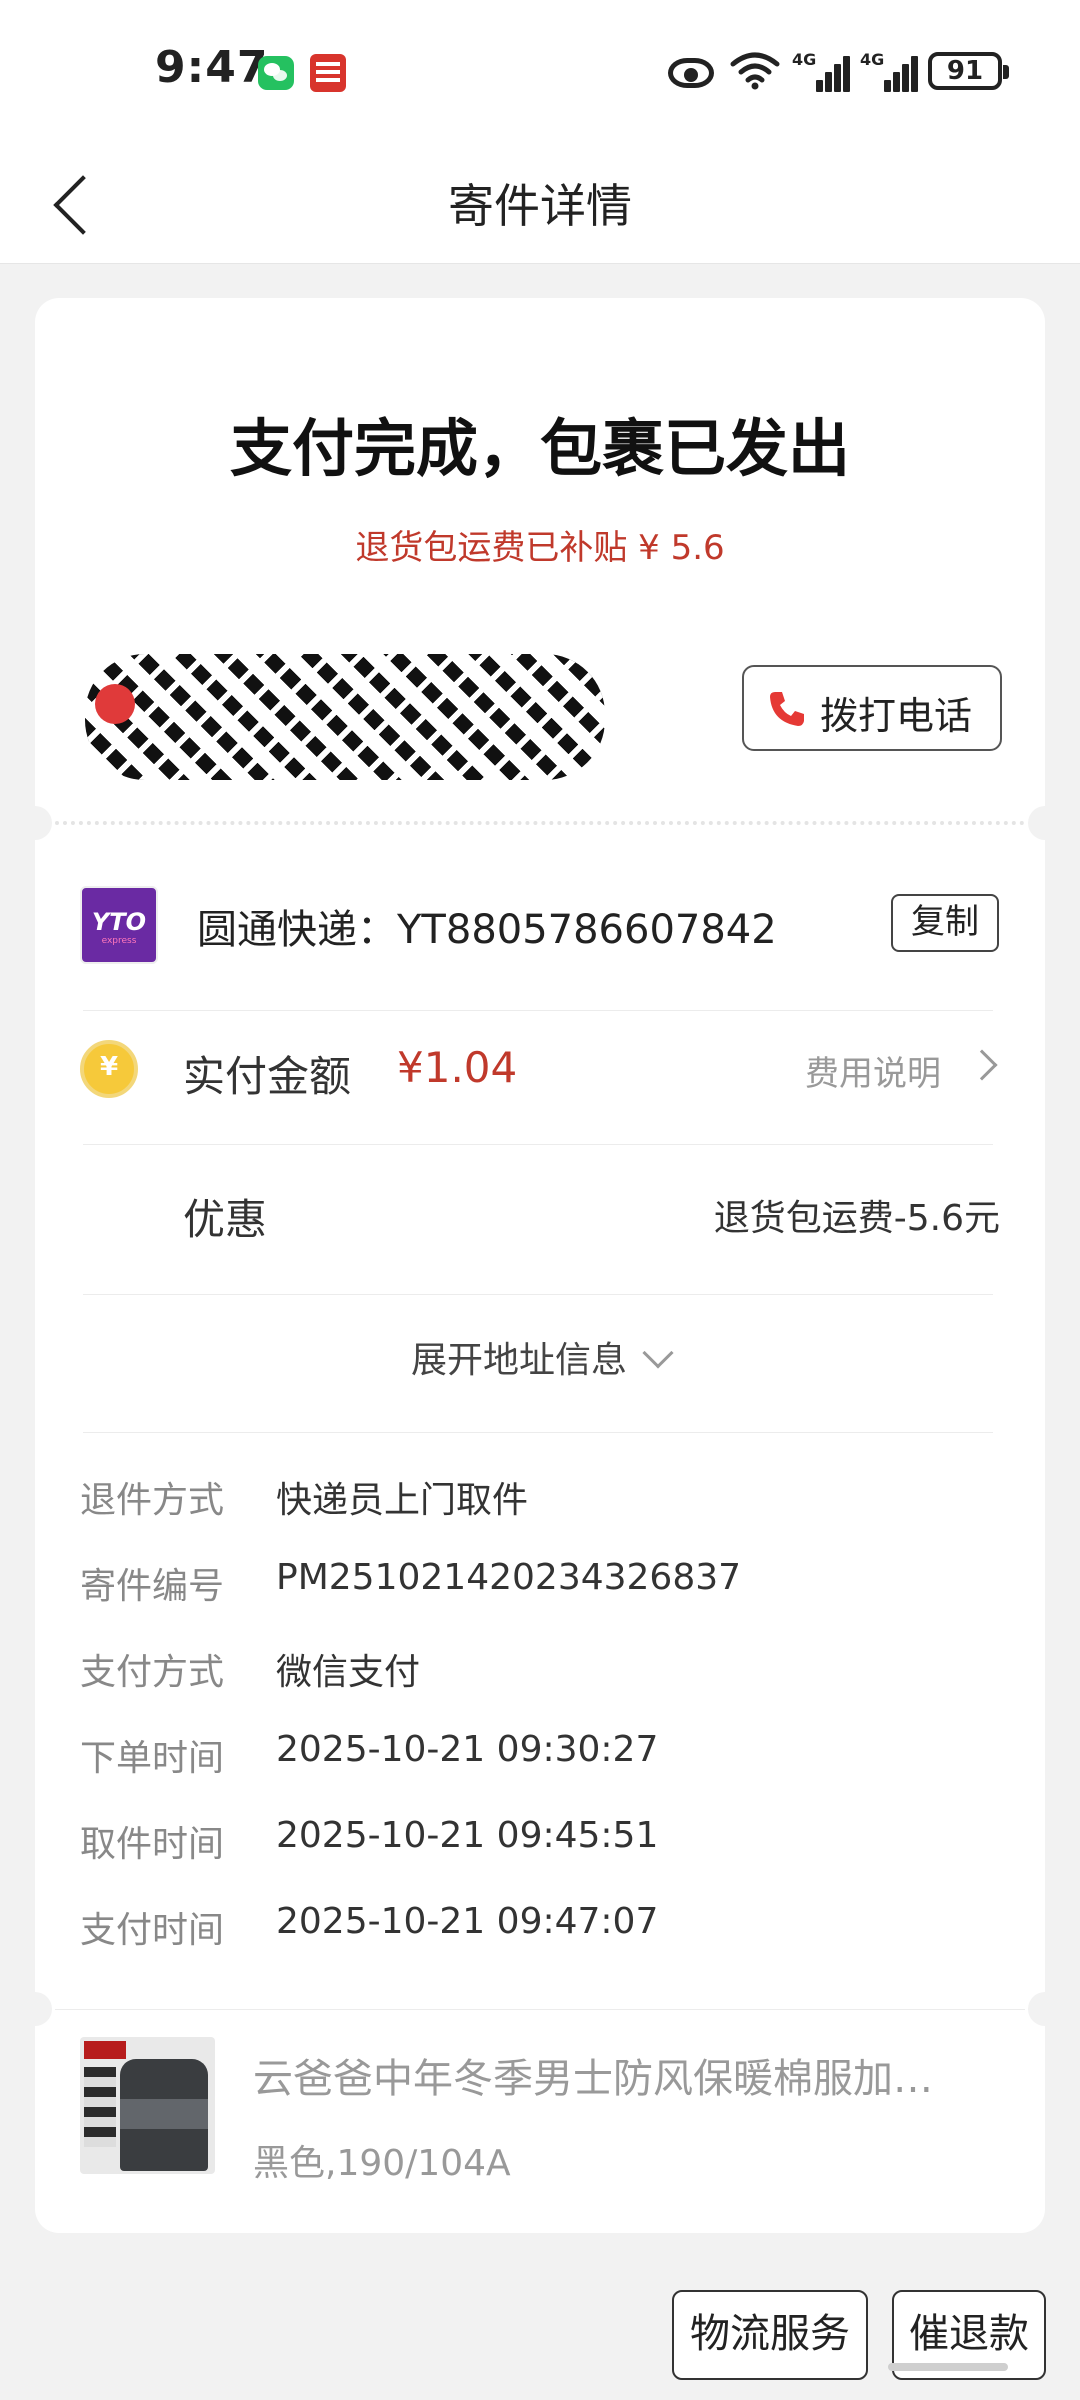  What do you see at coordinates (540, 206) in the screenshot?
I see `page-title: 寄件详情` at bounding box center [540, 206].